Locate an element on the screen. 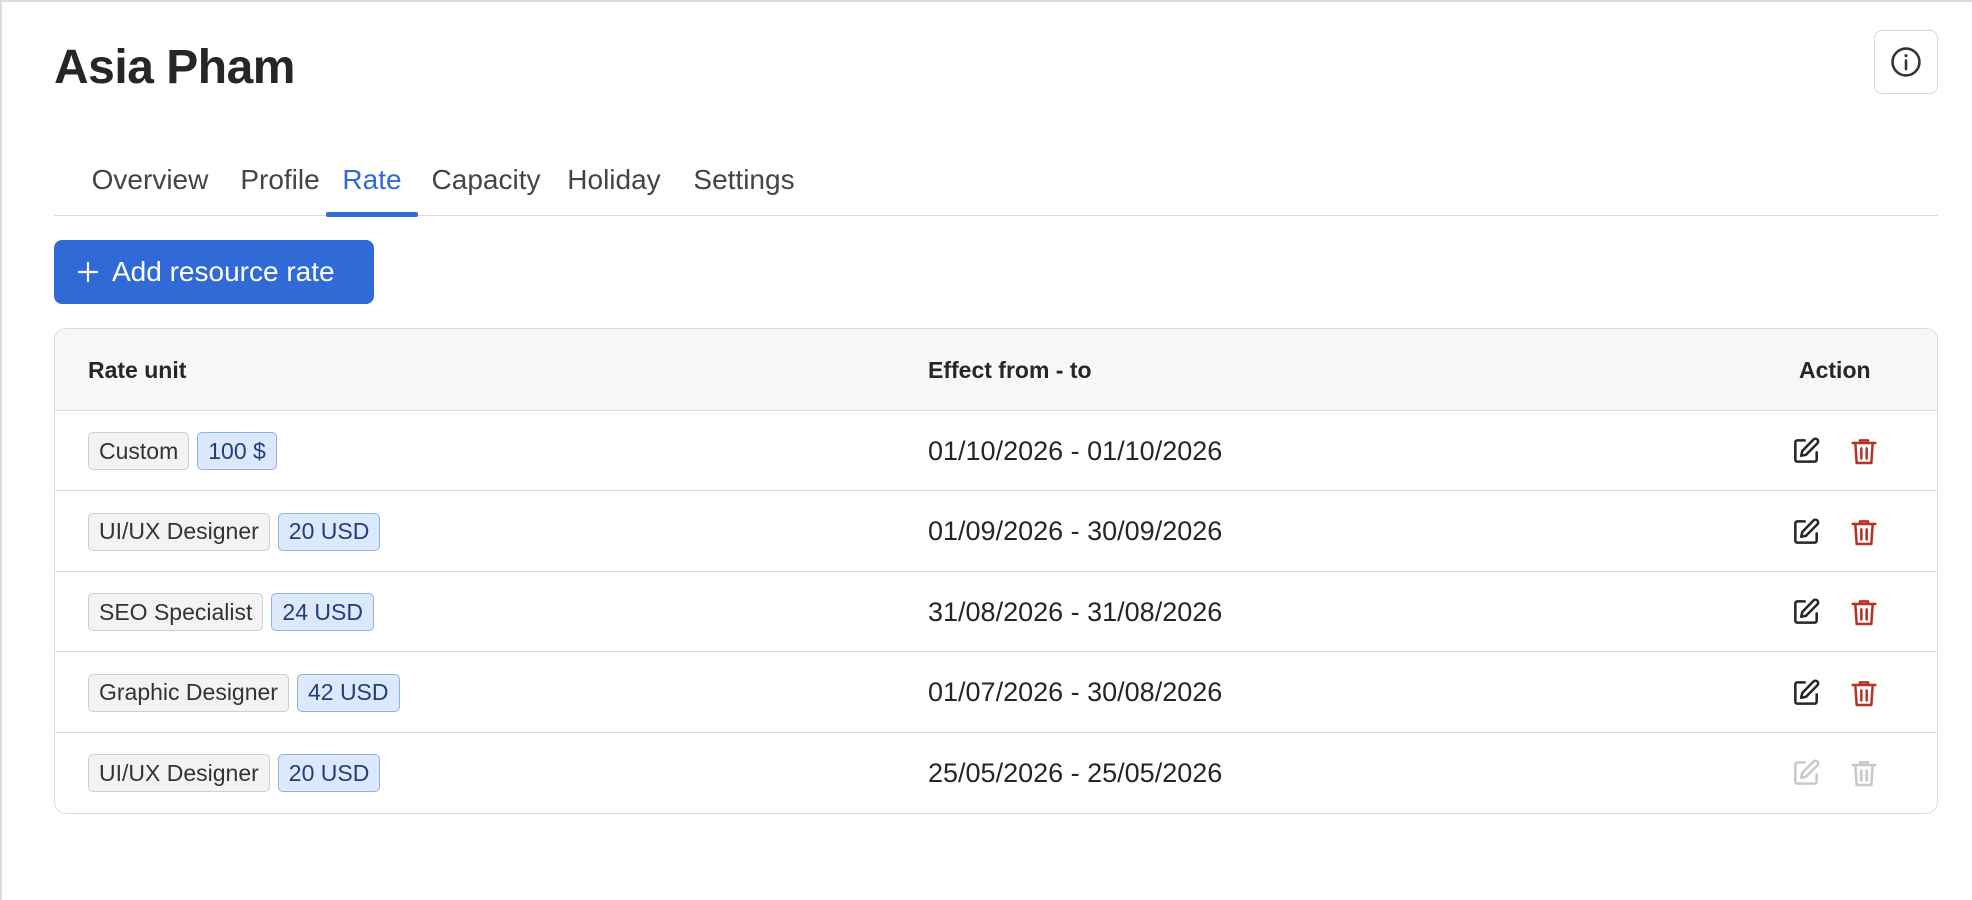 The width and height of the screenshot is (1972, 900). role-tag: SEO Specialist is located at coordinates (176, 612).